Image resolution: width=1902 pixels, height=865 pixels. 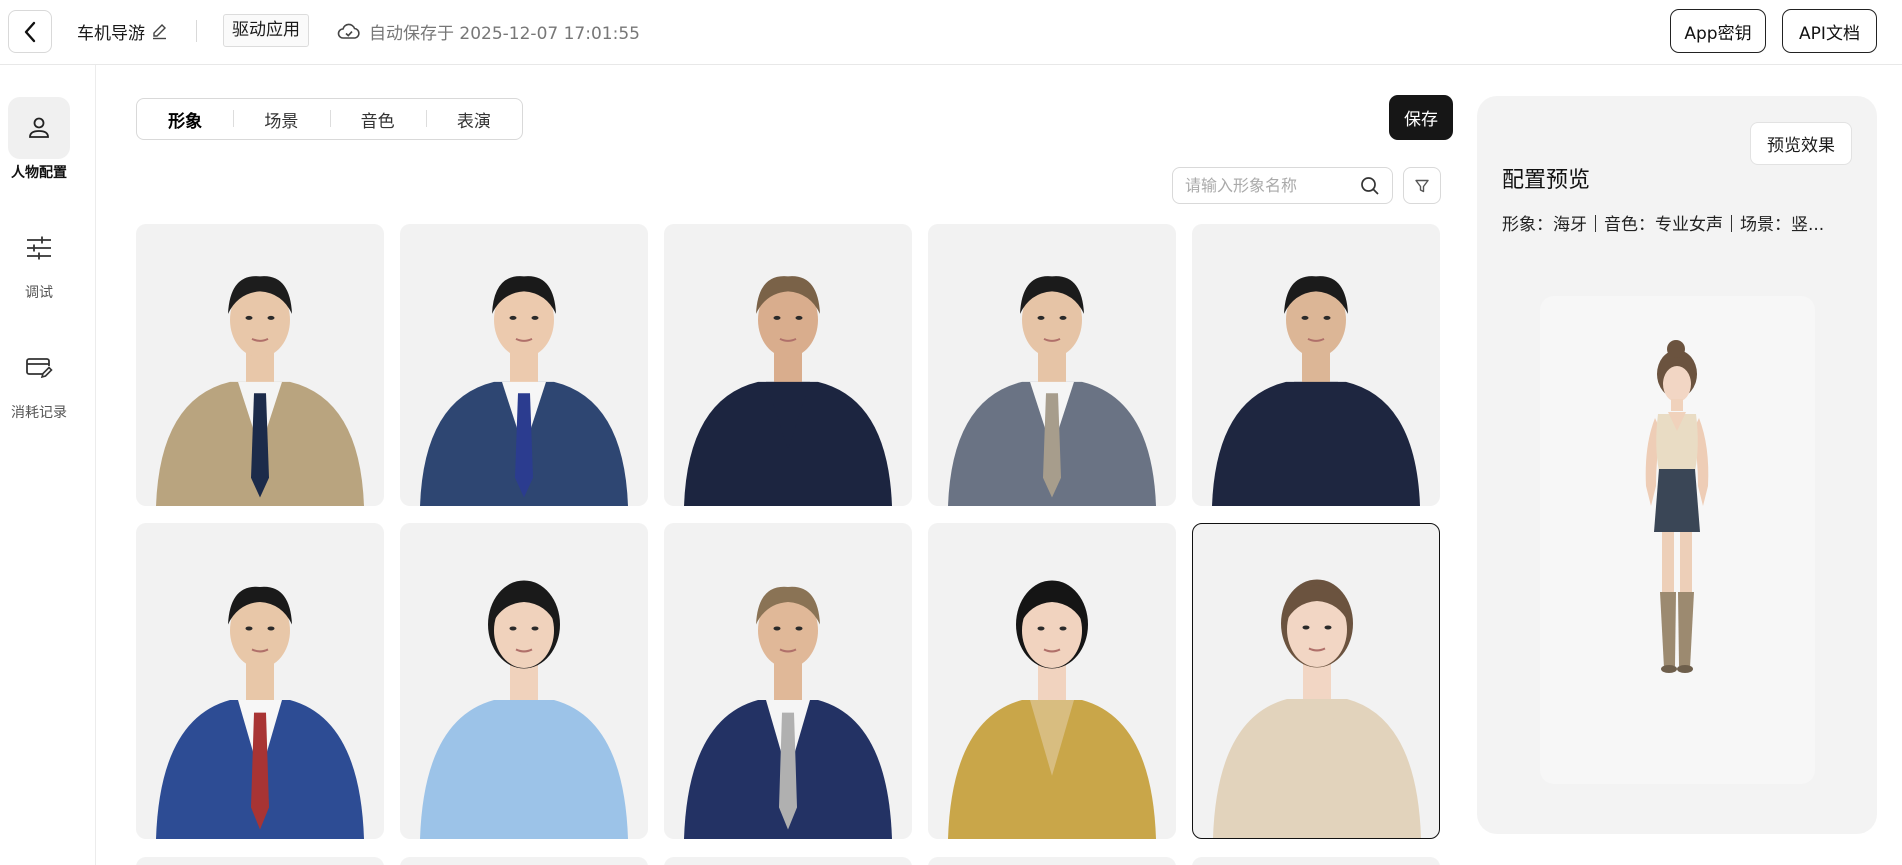 I want to click on config-tabs: 形象 场景 音色 表演, so click(x=329, y=119).